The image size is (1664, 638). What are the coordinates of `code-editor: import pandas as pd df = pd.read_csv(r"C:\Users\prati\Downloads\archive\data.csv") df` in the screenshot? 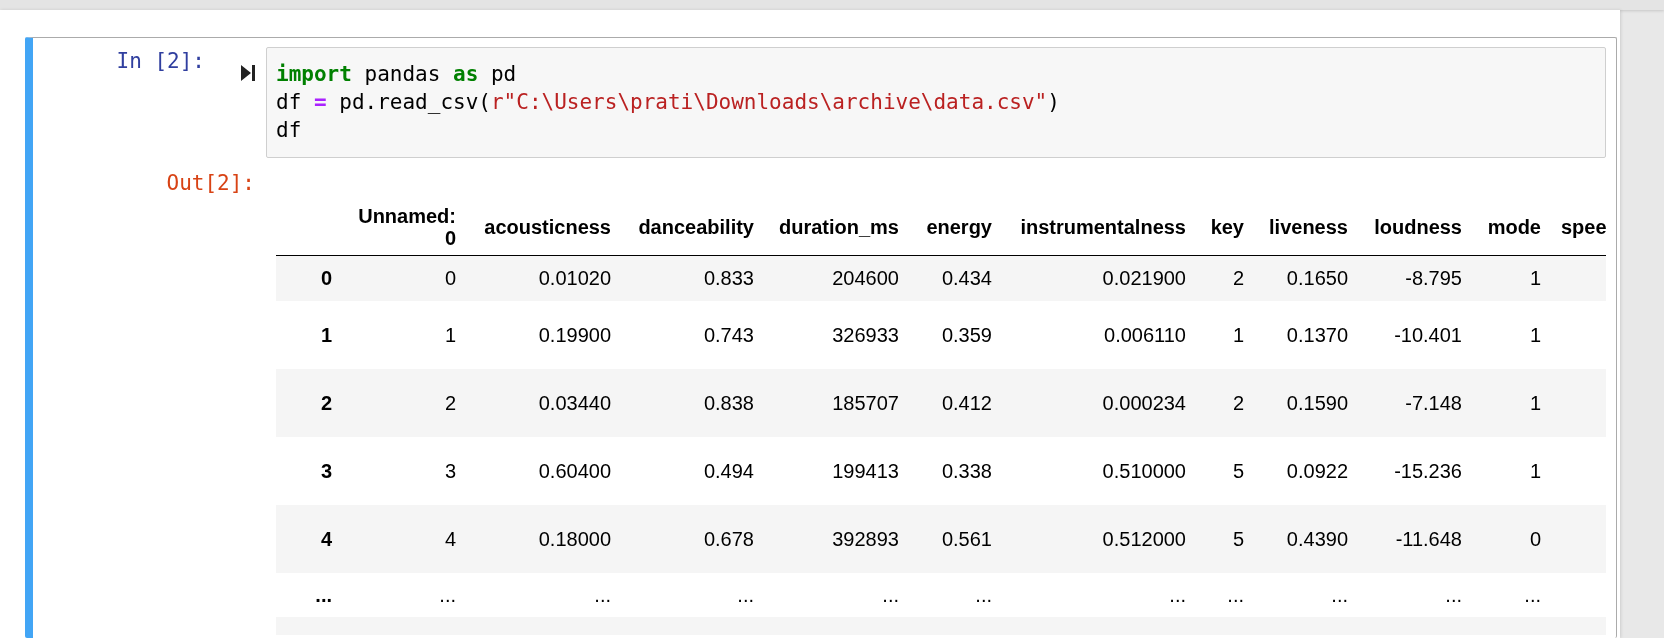 It's located at (936, 102).